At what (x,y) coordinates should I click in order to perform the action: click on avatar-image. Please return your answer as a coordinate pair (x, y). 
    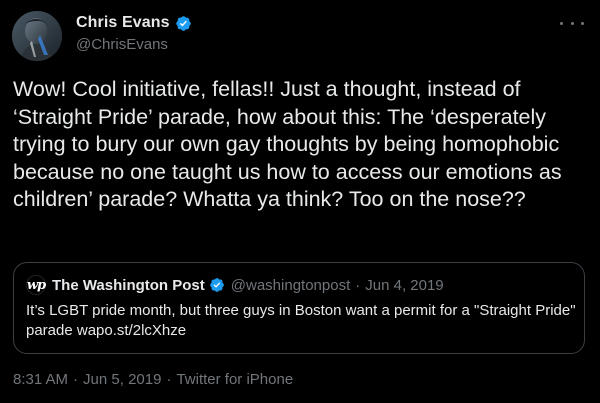
    Looking at the image, I should click on (37, 36).